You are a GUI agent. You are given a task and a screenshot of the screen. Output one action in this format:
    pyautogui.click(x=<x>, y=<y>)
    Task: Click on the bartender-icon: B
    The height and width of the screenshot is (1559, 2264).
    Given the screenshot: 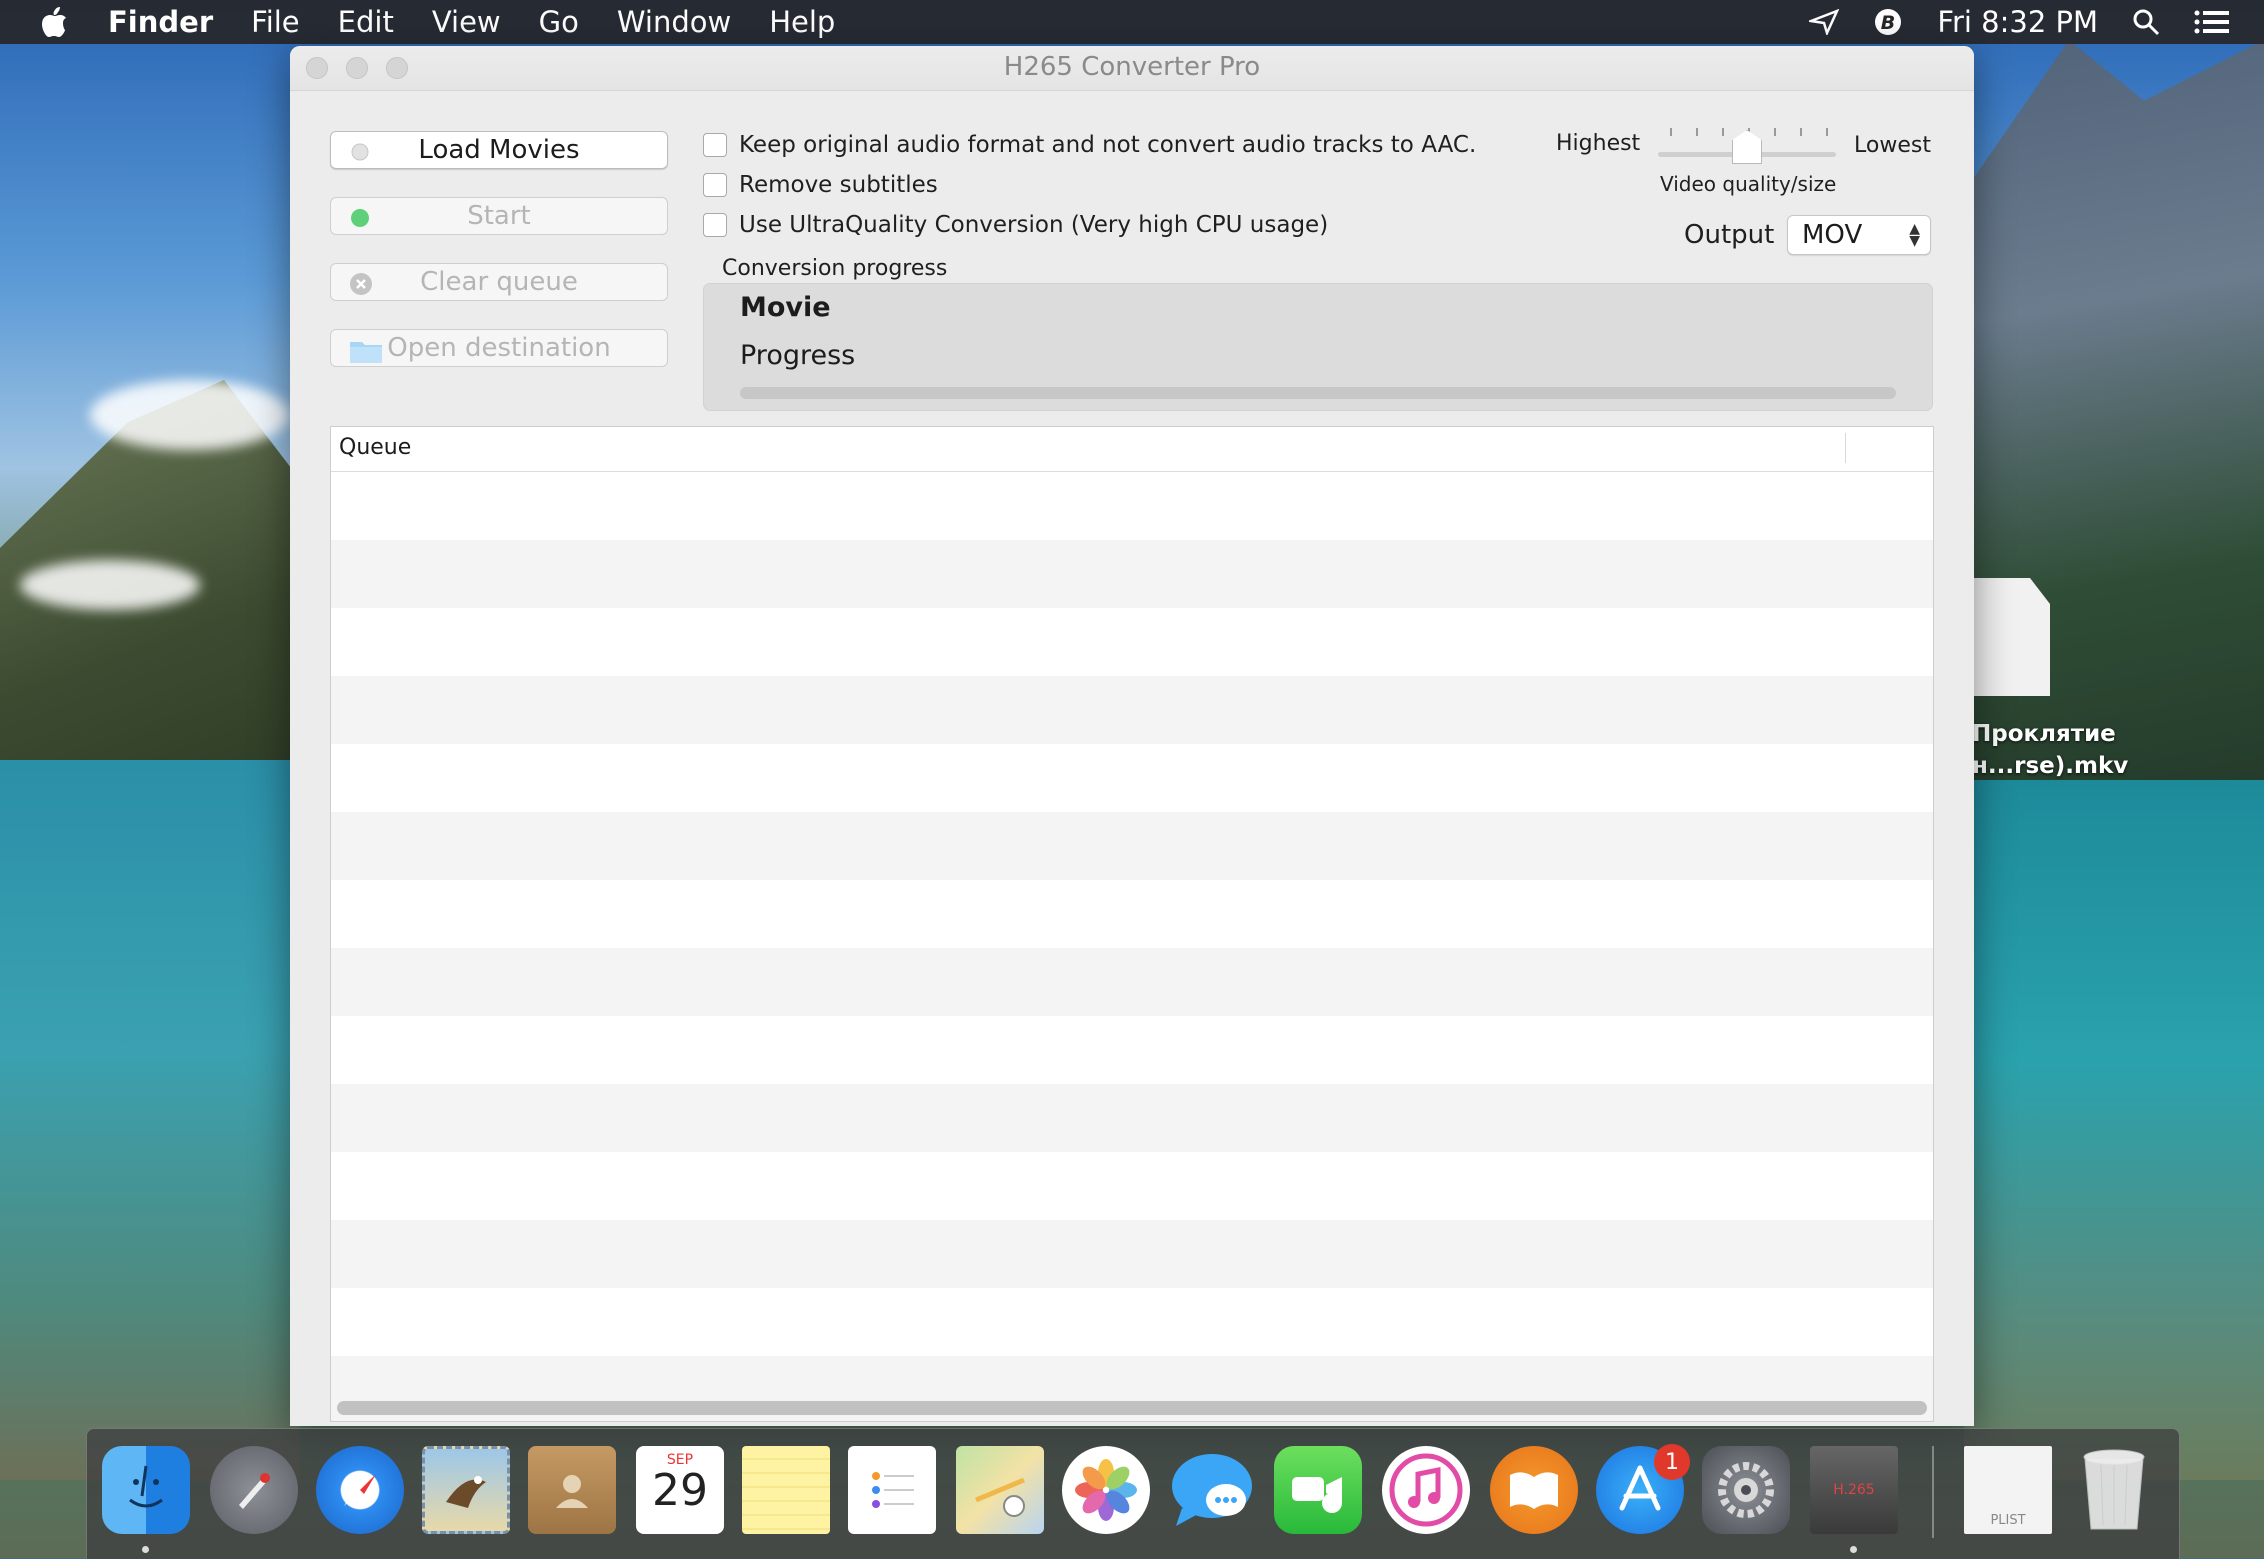 What is the action you would take?
    pyautogui.click(x=1888, y=22)
    